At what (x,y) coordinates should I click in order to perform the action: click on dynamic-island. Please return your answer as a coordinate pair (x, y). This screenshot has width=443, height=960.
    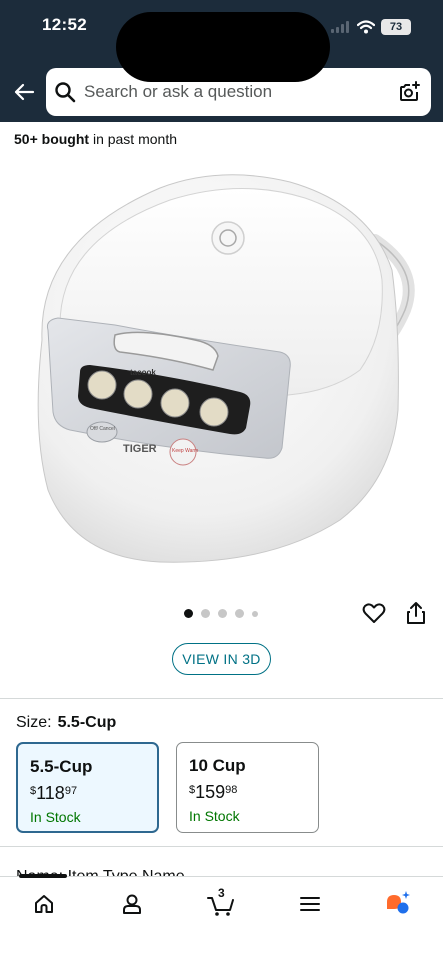
    Looking at the image, I should click on (223, 47).